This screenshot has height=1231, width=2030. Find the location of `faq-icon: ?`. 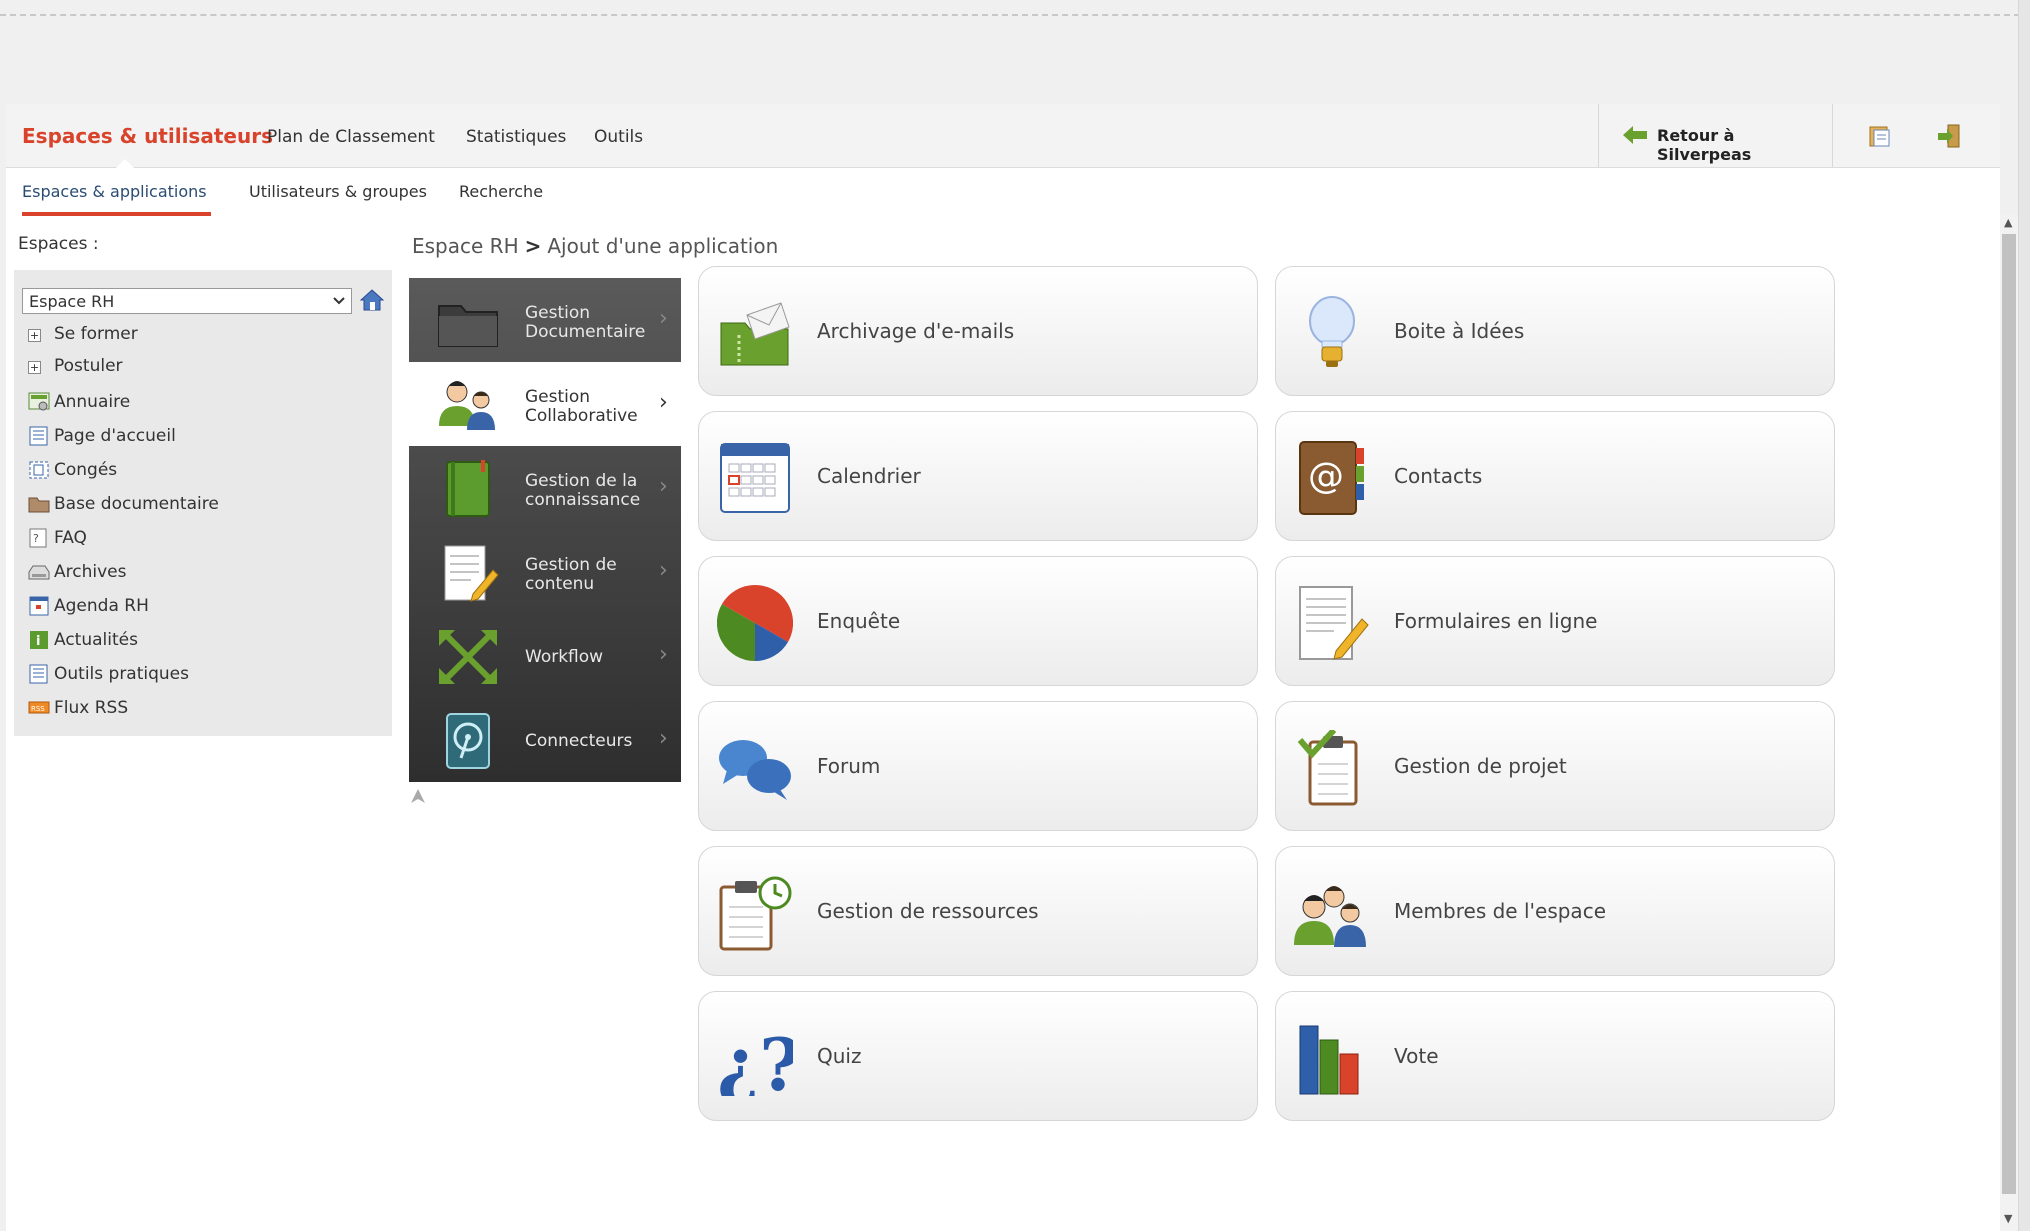

faq-icon: ? is located at coordinates (38, 538).